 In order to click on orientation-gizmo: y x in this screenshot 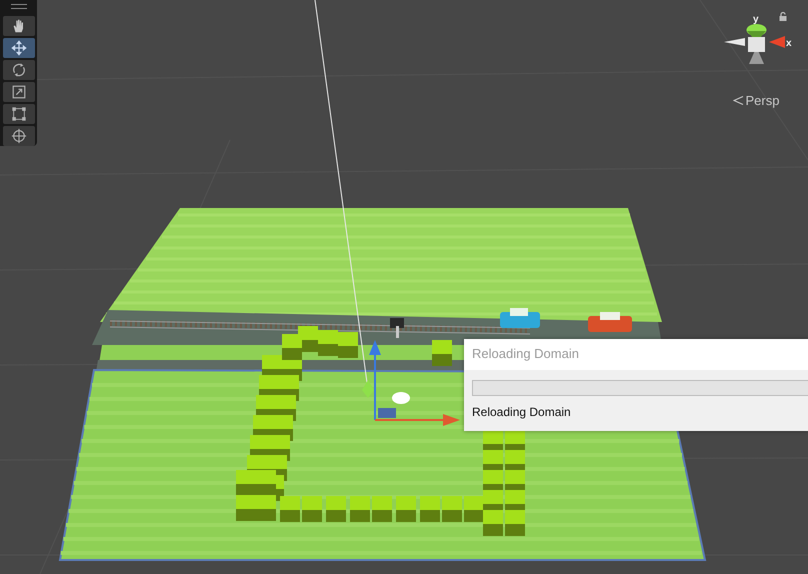, I will do `click(752, 44)`.